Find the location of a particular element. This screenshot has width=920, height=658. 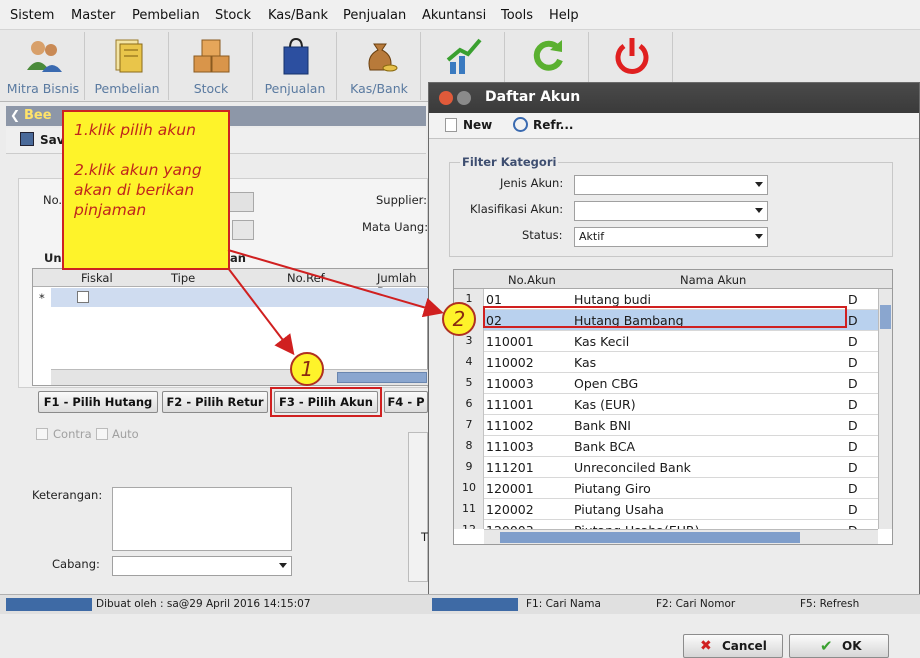

akun-row: 3 110001 Kas Kecil D is located at coordinates (666, 341).